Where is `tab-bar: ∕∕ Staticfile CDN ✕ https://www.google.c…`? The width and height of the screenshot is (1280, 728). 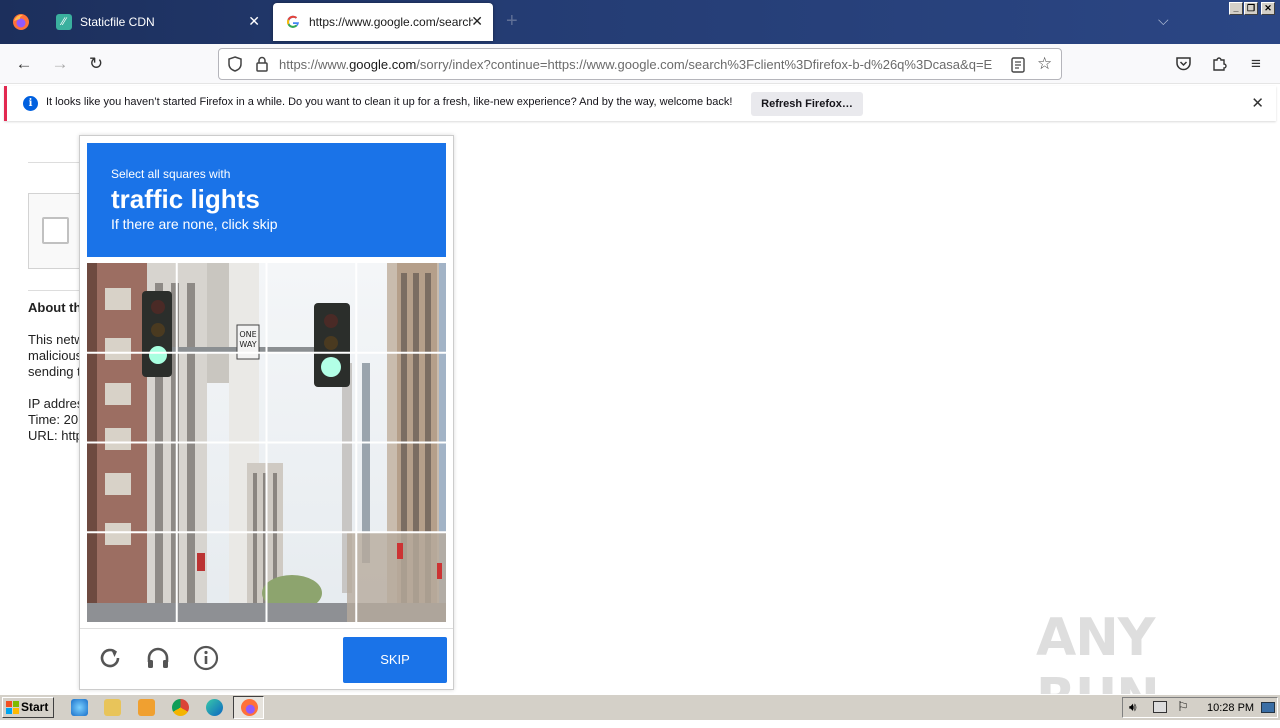
tab-bar: ∕∕ Staticfile CDN ✕ https://www.google.c… is located at coordinates (640, 22).